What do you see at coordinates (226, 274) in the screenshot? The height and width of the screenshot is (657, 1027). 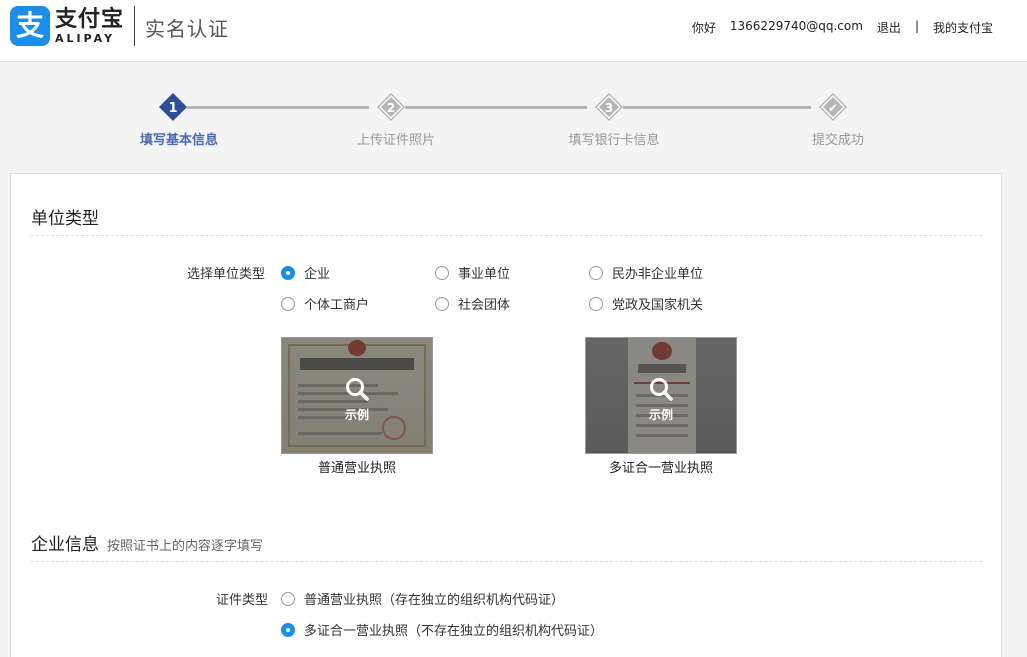 I see `unit-type-field-label: 选择单位类型` at bounding box center [226, 274].